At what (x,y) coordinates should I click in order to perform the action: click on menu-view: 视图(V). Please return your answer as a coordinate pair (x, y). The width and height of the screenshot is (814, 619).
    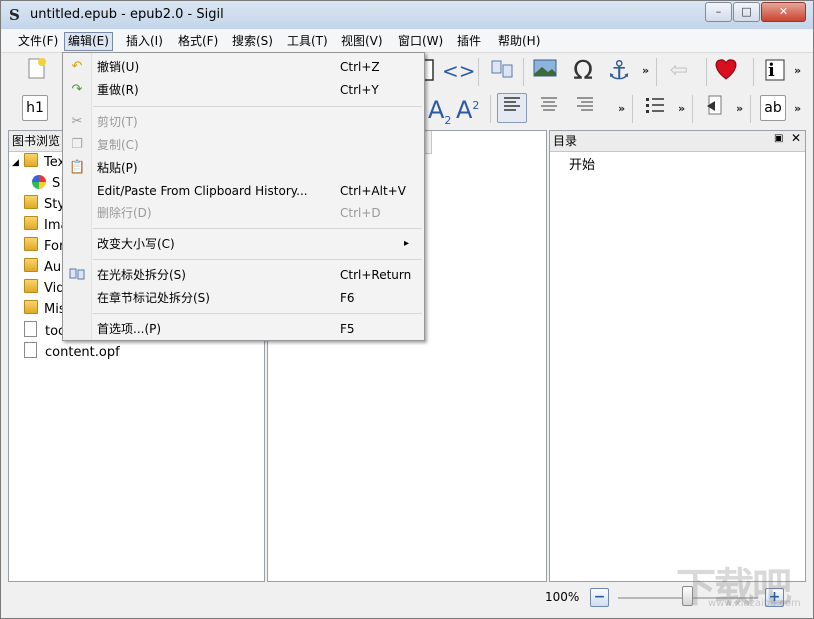
    Looking at the image, I should click on (362, 41).